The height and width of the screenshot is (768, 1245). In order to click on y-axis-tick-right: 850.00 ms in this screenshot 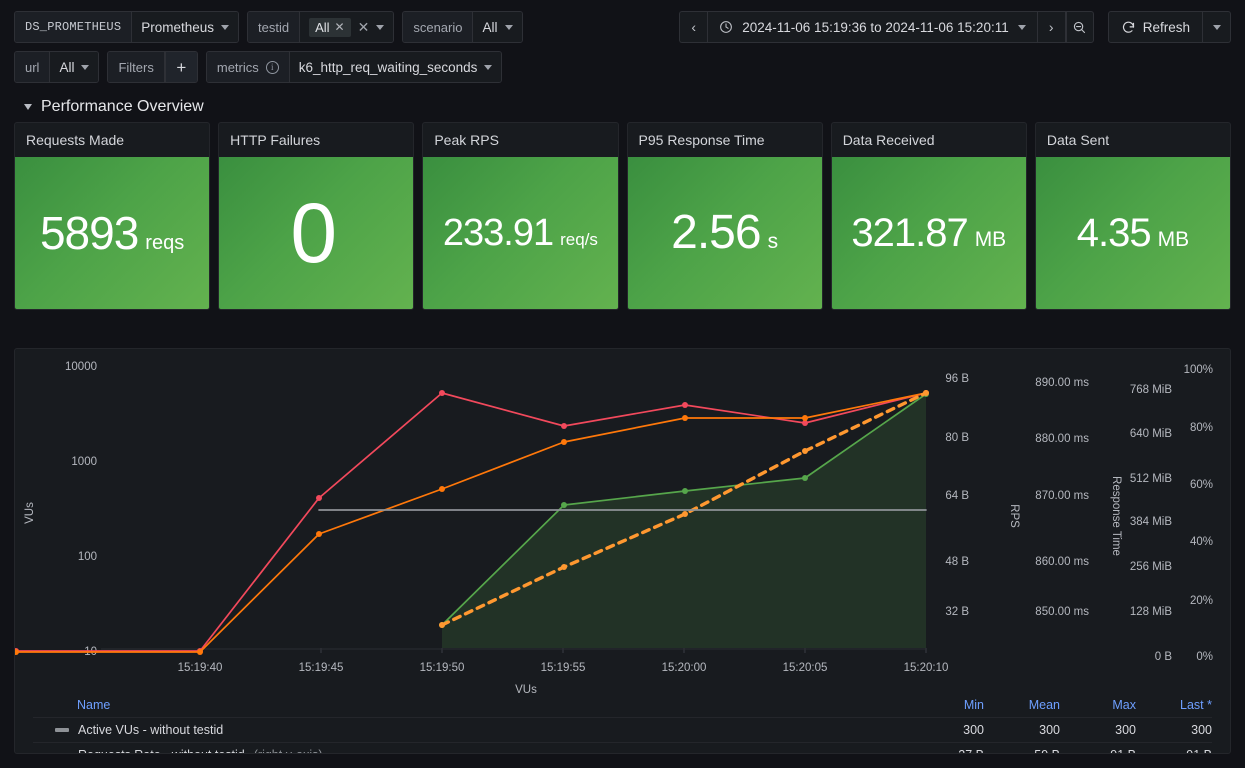, I will do `click(1062, 612)`.